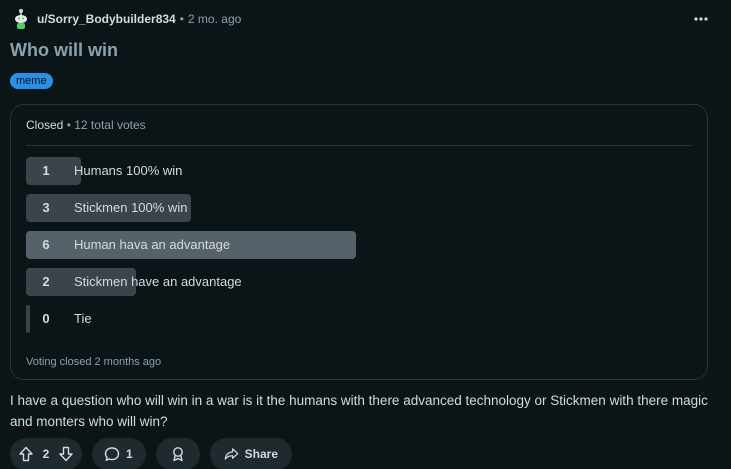 The height and width of the screenshot is (469, 731). Describe the element at coordinates (46, 318) in the screenshot. I see `poll-option-count: 0` at that location.